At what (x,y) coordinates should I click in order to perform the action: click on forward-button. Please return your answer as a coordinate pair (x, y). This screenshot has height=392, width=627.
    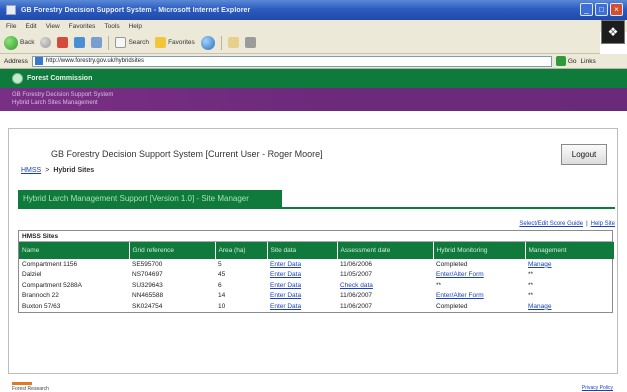
    Looking at the image, I should click on (46, 42).